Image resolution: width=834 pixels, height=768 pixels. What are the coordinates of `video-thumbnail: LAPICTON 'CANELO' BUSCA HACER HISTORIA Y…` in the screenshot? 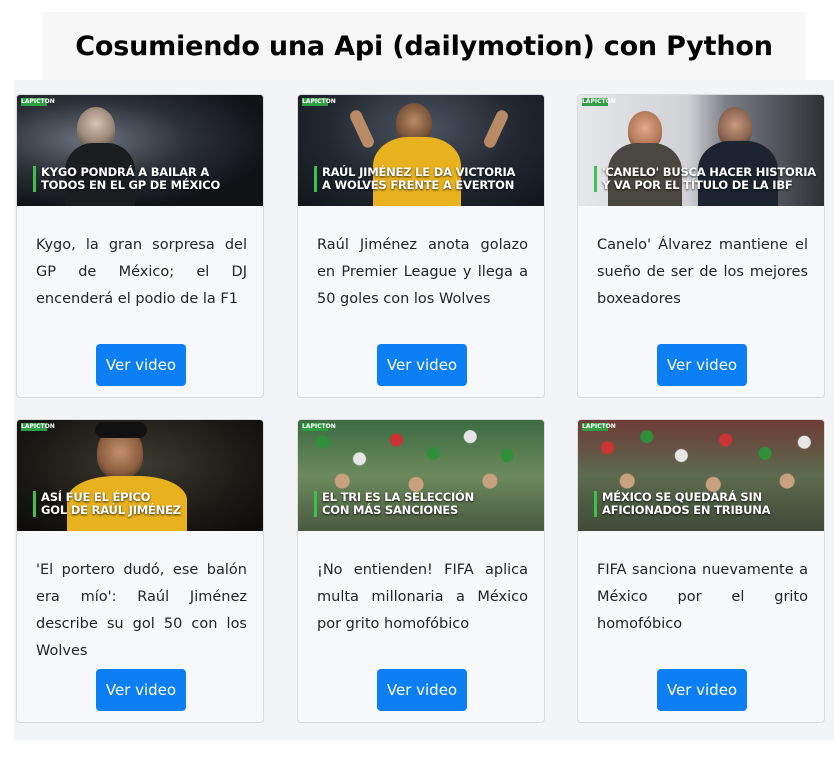 It's located at (701, 150).